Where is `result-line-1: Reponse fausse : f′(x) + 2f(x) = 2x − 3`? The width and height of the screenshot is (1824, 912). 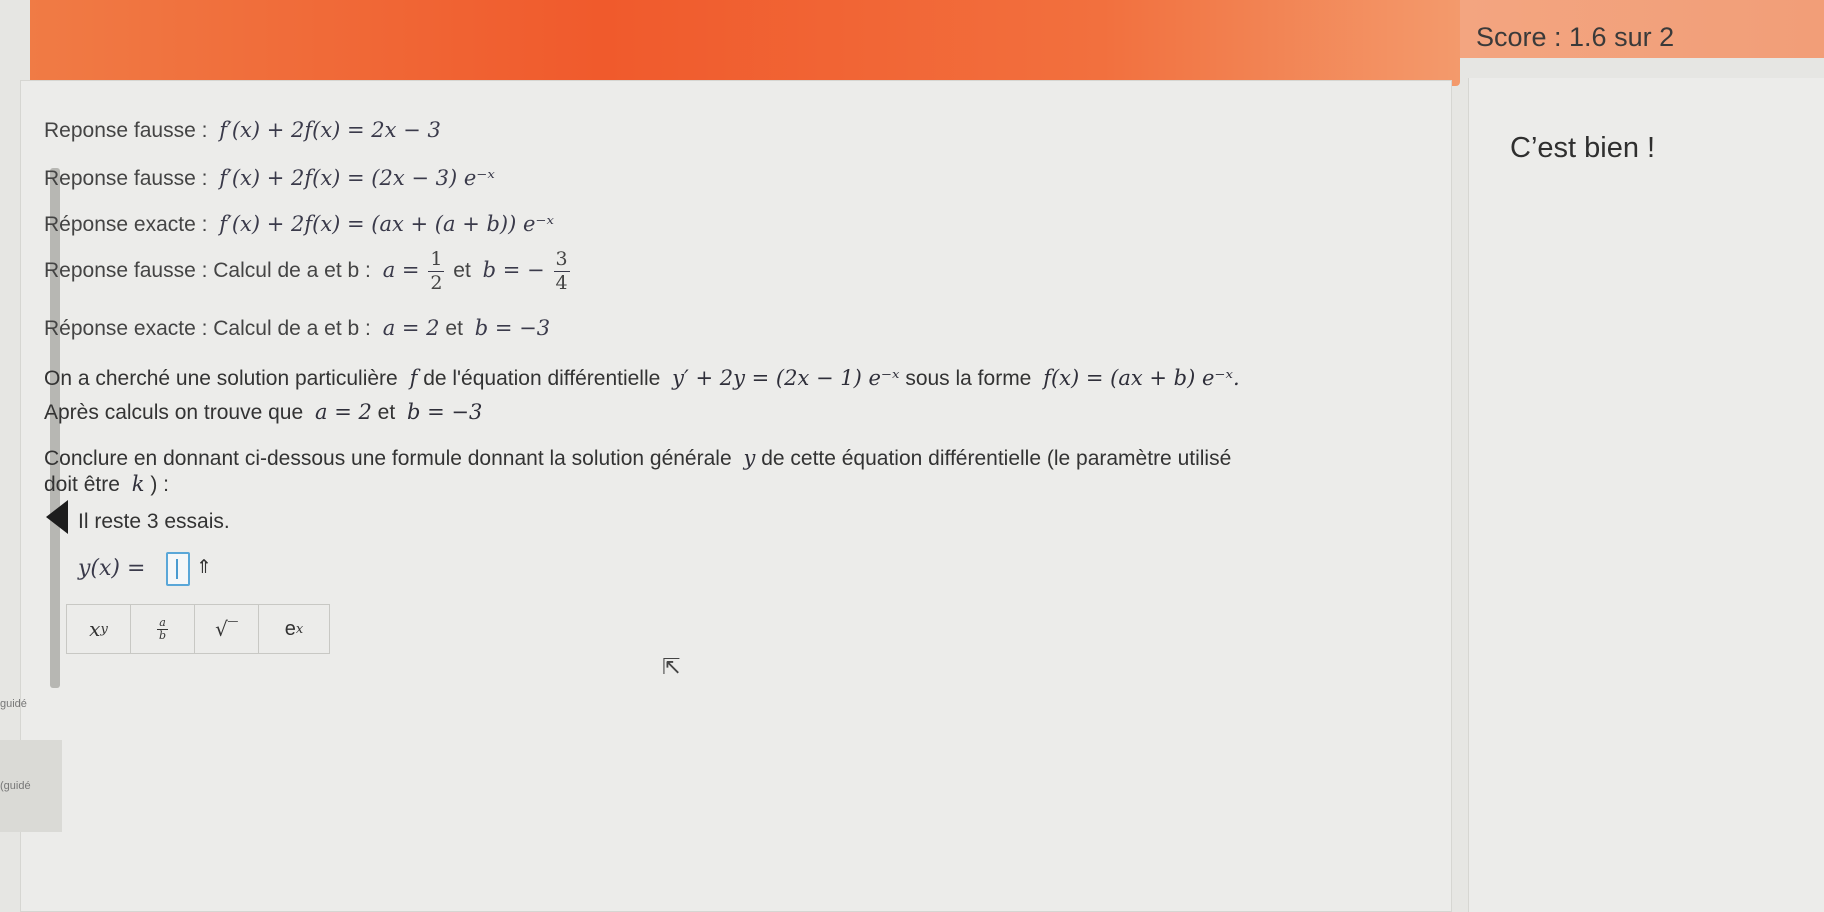 result-line-1: Reponse fausse : f′(x) + 2f(x) = 2x − 3 is located at coordinates (242, 130).